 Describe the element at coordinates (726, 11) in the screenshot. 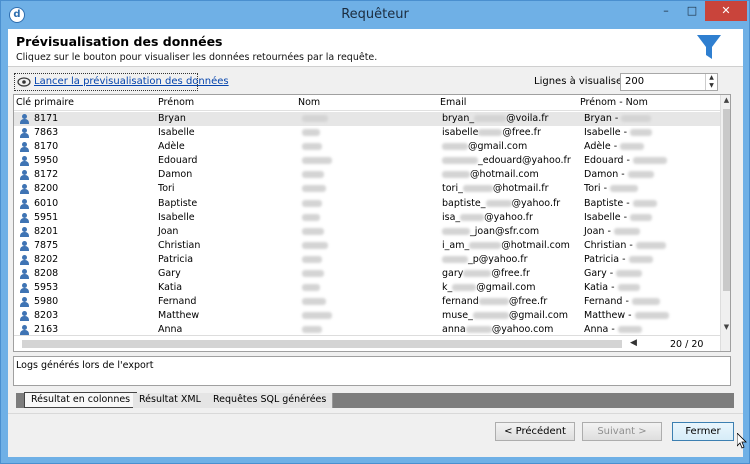

I see `close-window-button: ✕` at that location.